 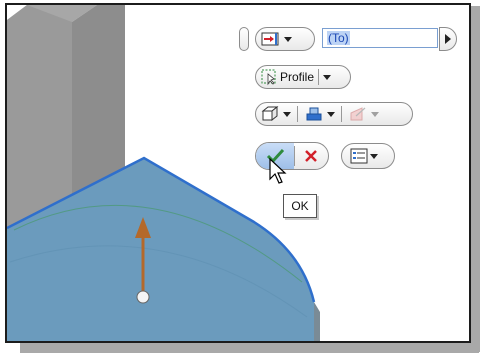 What do you see at coordinates (143, 297) in the screenshot?
I see `arrow-origin-point` at bounding box center [143, 297].